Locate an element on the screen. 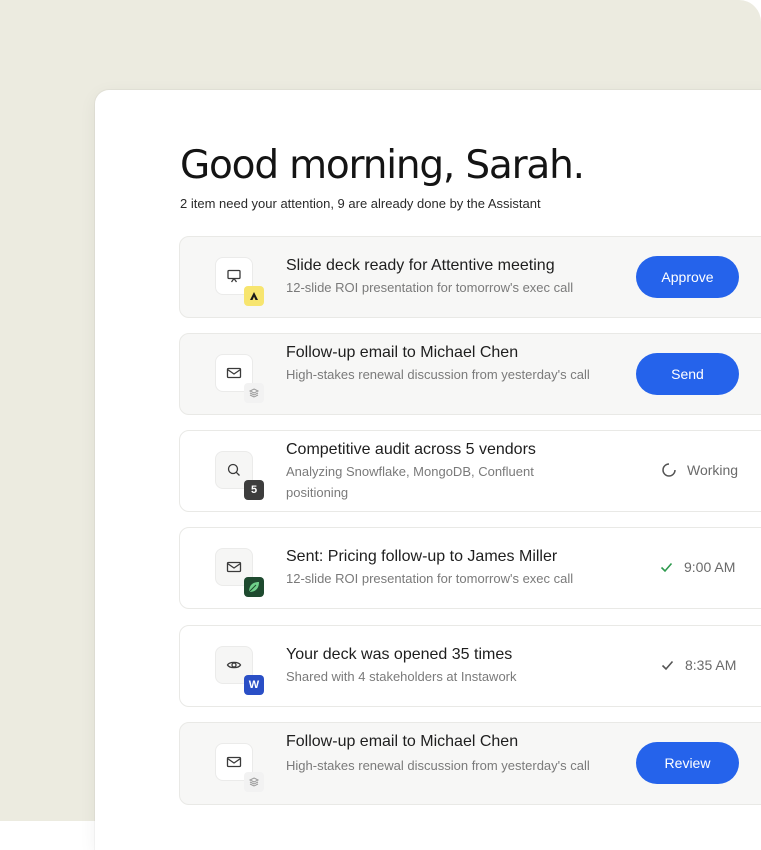 The height and width of the screenshot is (850, 761). status-label: 8:35 AM is located at coordinates (711, 665).